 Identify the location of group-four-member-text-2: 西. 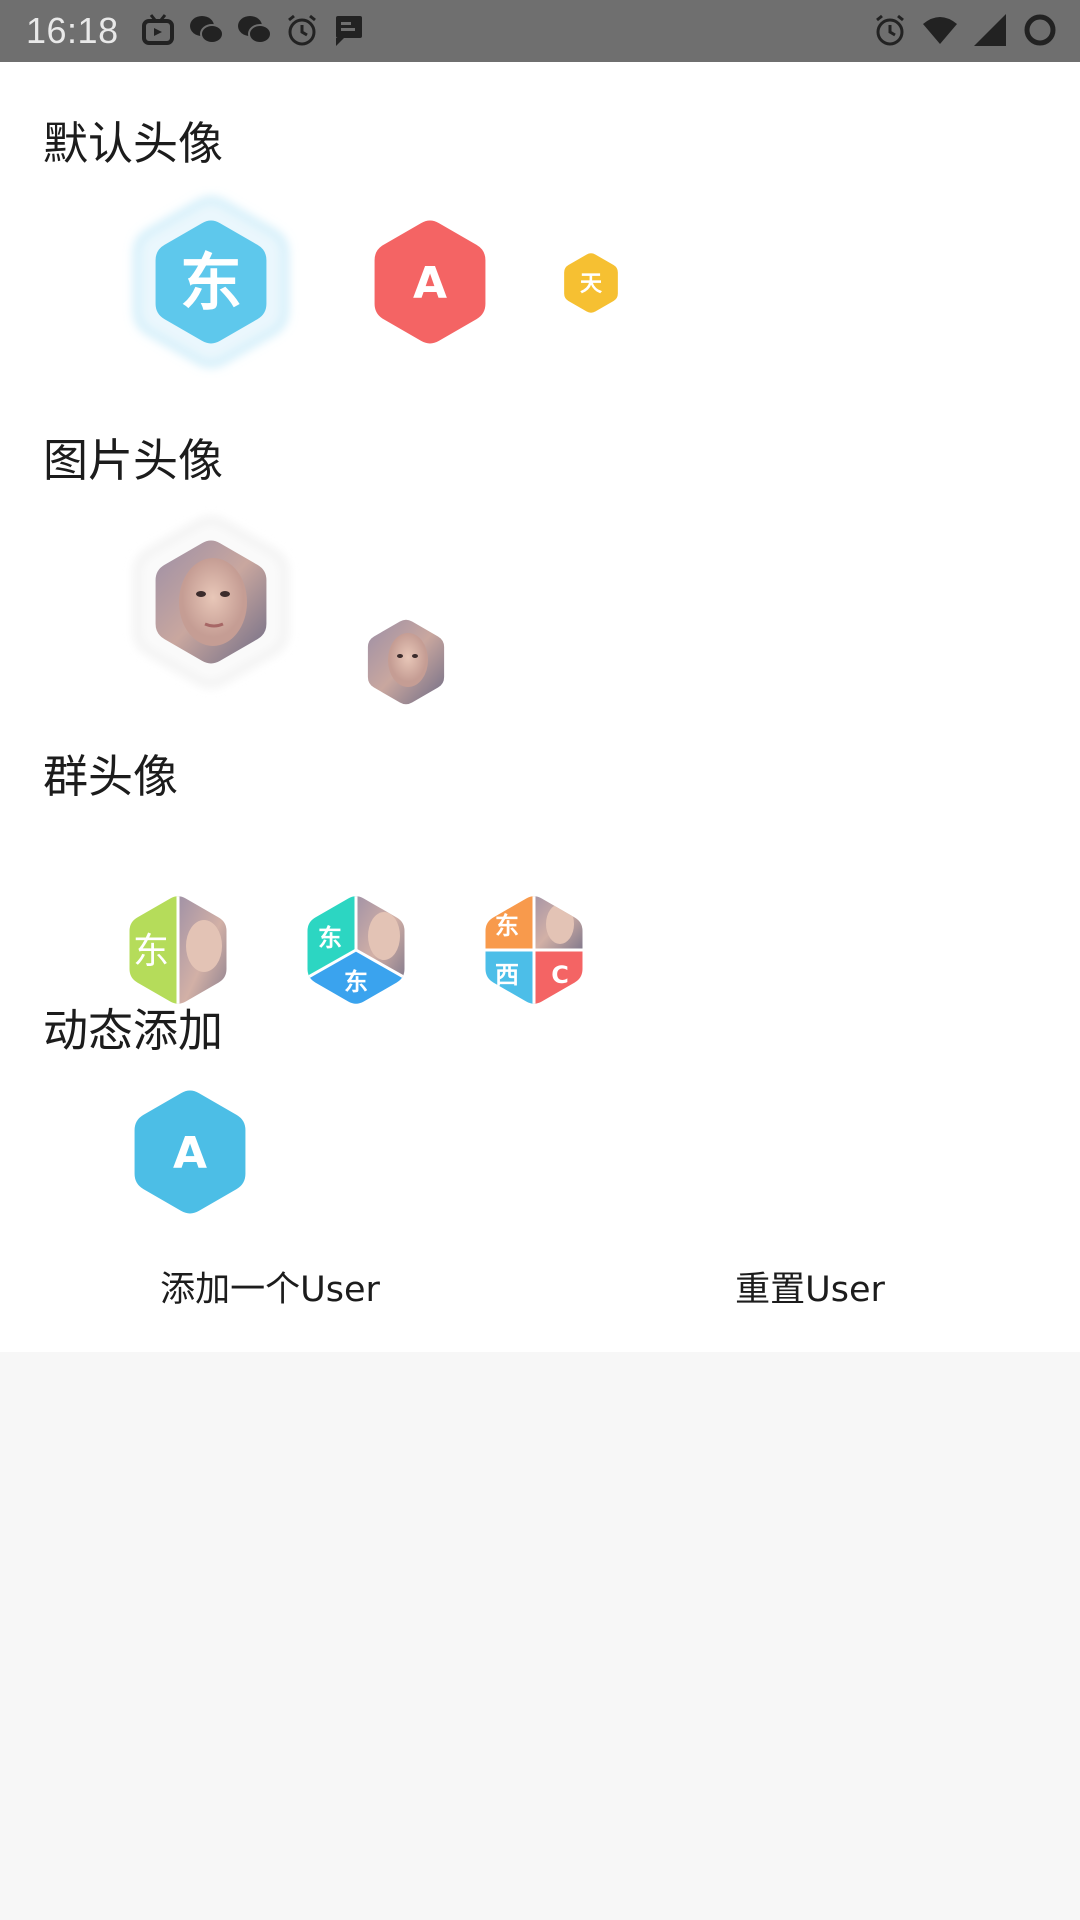
(507, 975).